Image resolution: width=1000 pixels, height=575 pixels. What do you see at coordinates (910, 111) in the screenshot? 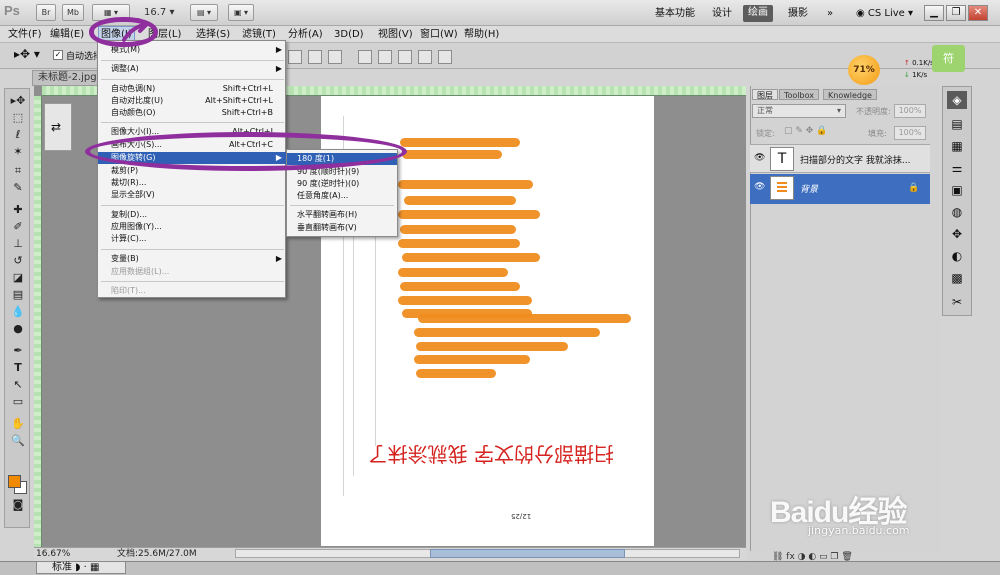
I see `opacity-input: 100%` at bounding box center [910, 111].